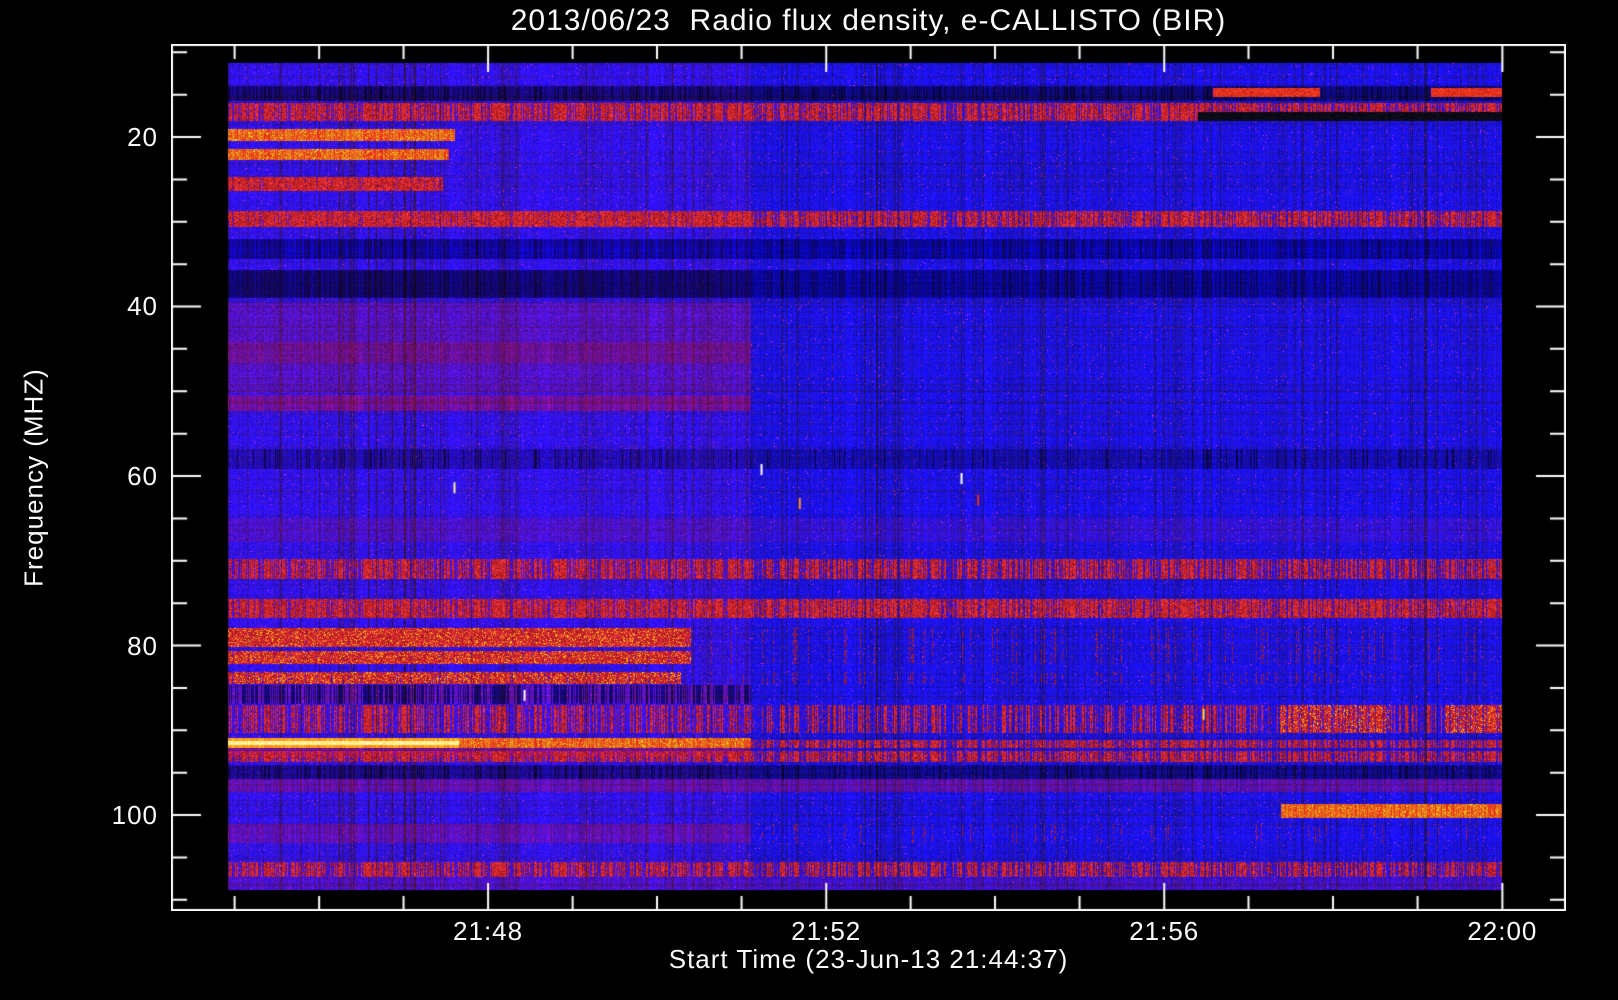 This screenshot has width=1618, height=1000. Describe the element at coordinates (1164, 931) in the screenshot. I see `x-tick-label: 21:56` at that location.